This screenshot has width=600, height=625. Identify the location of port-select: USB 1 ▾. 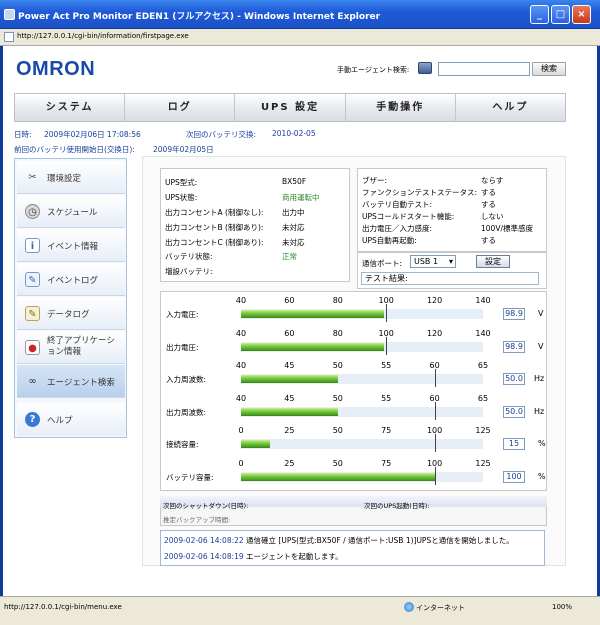
(433, 261).